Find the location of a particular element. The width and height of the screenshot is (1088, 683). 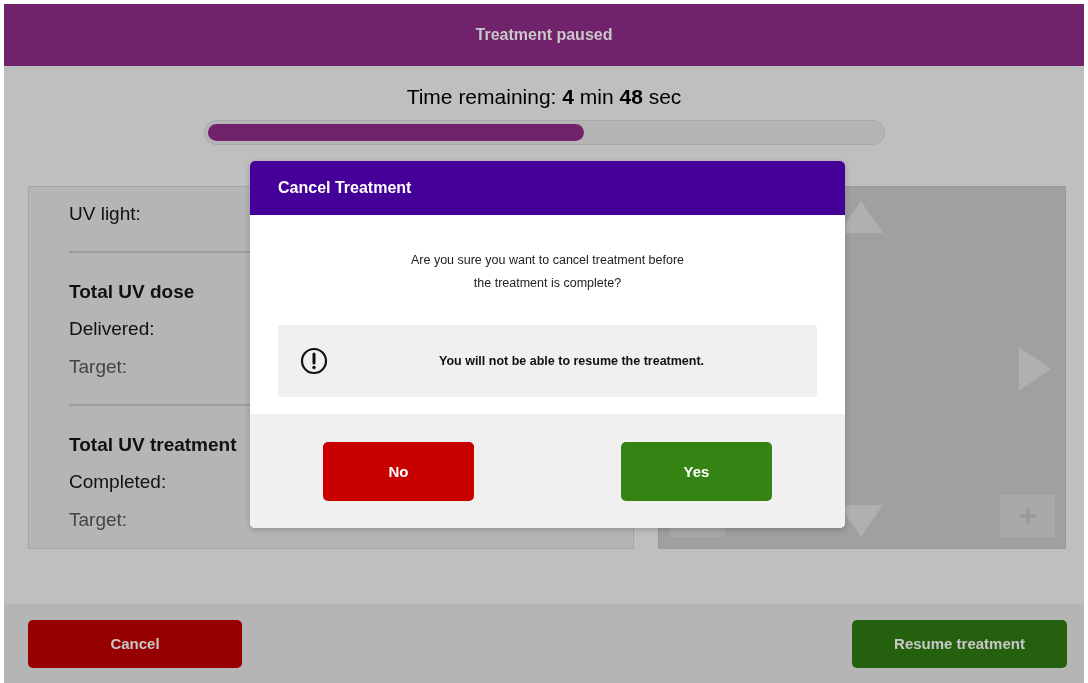

section-heading: Total UV dose is located at coordinates (132, 292).